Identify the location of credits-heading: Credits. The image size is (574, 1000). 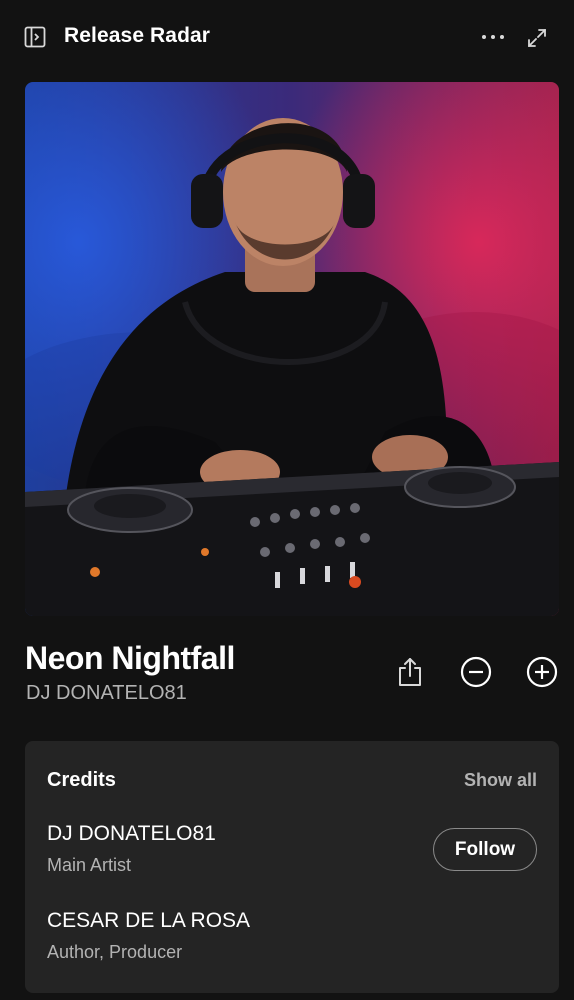
(81, 780).